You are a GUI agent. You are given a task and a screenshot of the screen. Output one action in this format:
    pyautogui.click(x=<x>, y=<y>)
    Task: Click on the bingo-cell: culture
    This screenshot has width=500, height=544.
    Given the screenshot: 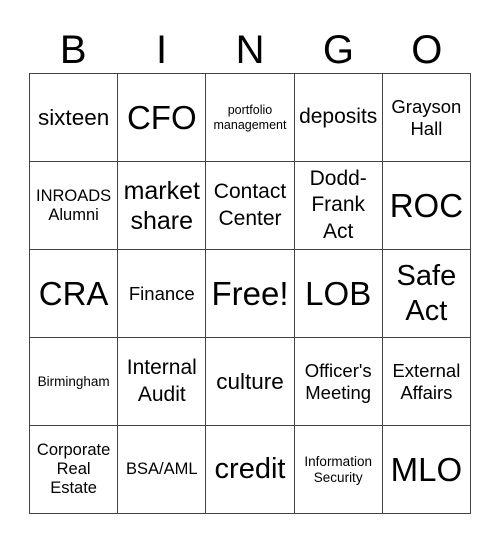 What is the action you would take?
    pyautogui.click(x=250, y=382)
    